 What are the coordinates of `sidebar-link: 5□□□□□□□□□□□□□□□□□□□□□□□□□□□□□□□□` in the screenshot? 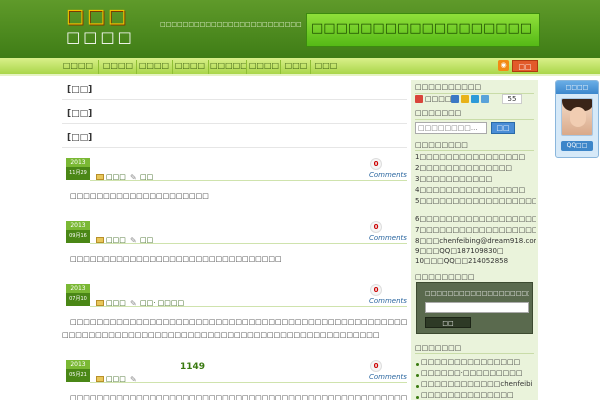 It's located at (475, 201).